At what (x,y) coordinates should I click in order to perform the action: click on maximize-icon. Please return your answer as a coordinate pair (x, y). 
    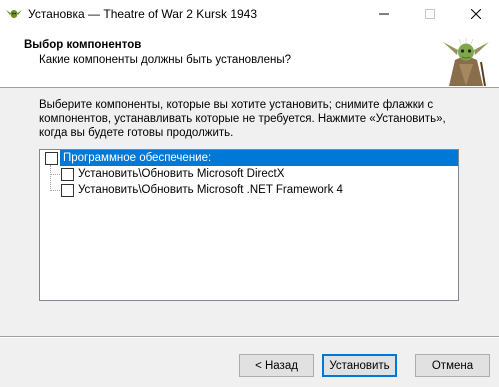
    Looking at the image, I should click on (430, 15).